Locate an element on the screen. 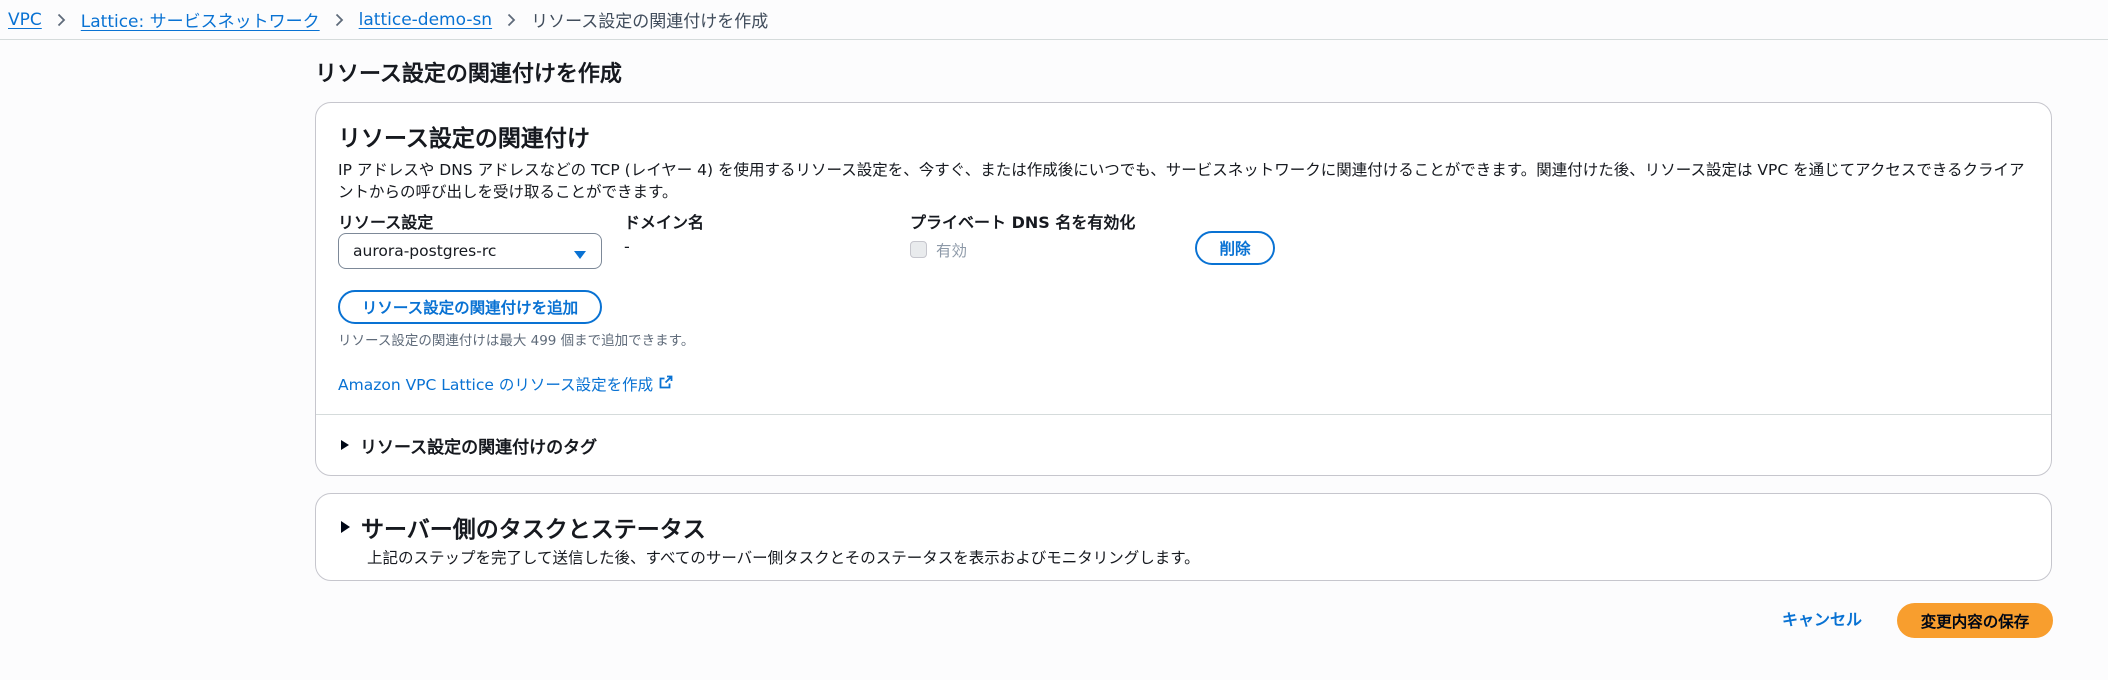 This screenshot has width=2108, height=680. server-tasks-expander: サーバー側のタスクとステータス is located at coordinates (523, 527).